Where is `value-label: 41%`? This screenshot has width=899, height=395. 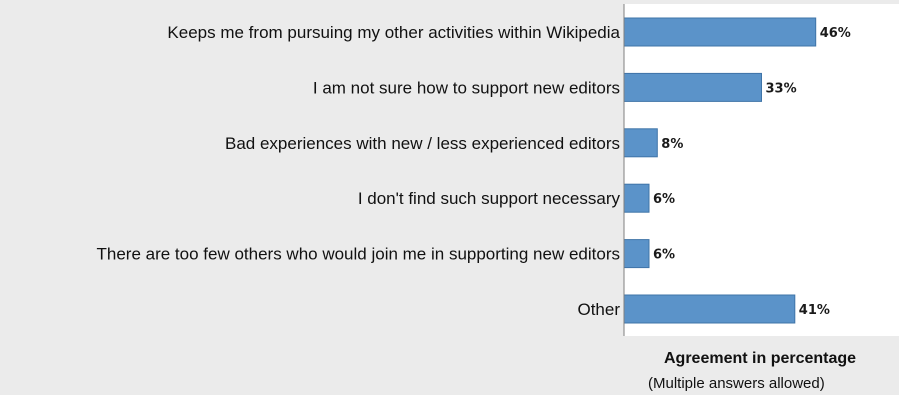
value-label: 41% is located at coordinates (814, 310).